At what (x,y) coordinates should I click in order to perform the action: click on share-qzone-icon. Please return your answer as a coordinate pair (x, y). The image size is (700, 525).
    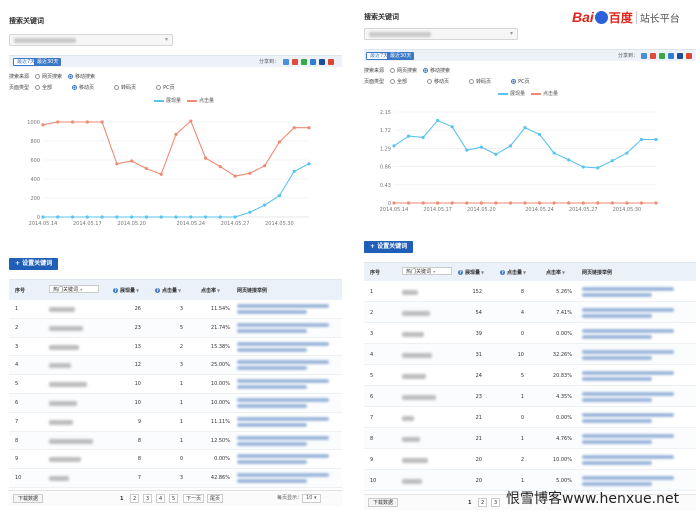
    Looking at the image, I should click on (286, 62).